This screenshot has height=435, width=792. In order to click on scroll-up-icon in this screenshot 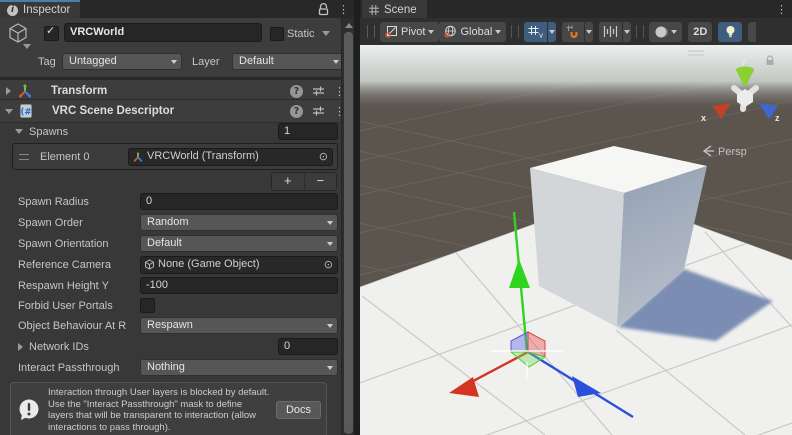, I will do `click(349, 25)`.